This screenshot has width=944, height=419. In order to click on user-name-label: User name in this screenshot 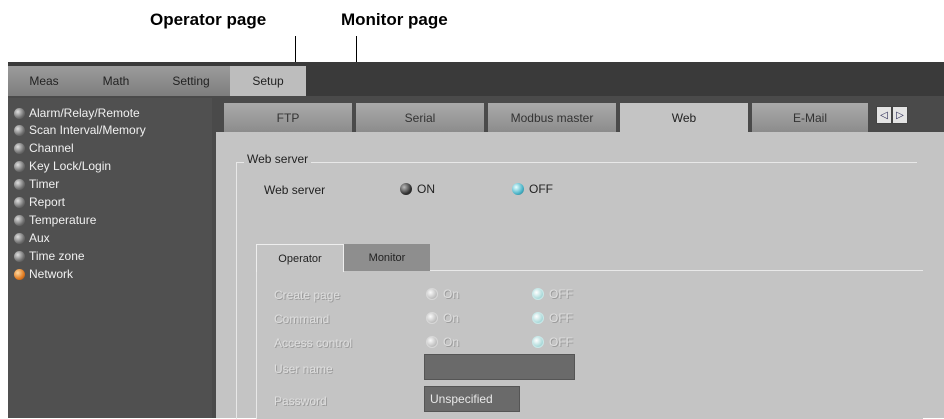, I will do `click(303, 369)`.